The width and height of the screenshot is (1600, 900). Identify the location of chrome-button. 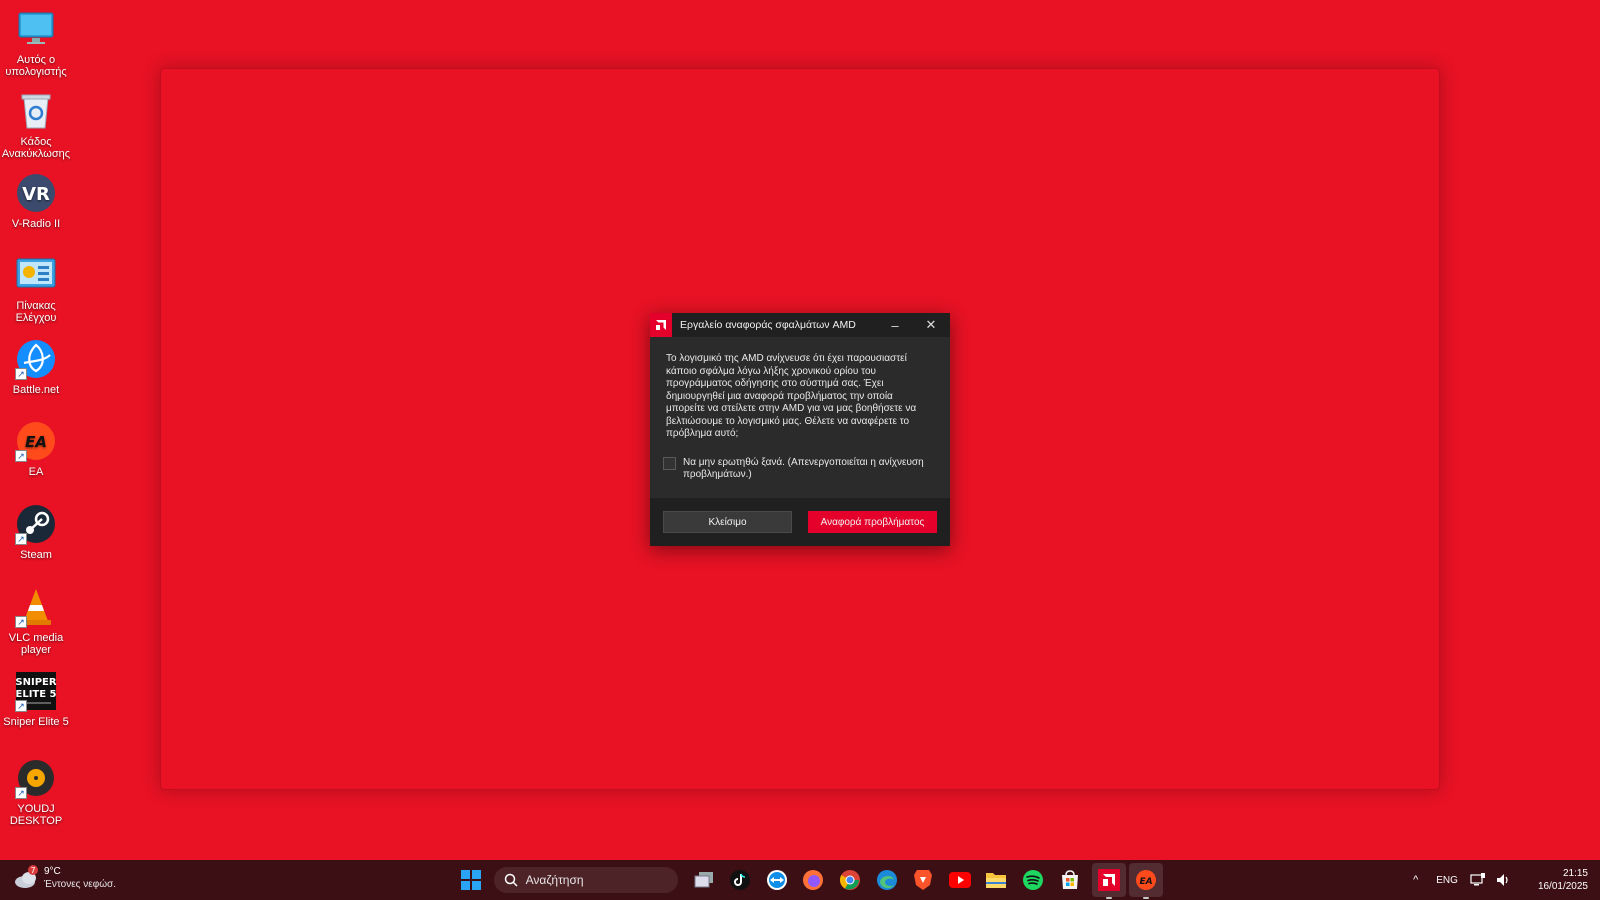
(850, 880).